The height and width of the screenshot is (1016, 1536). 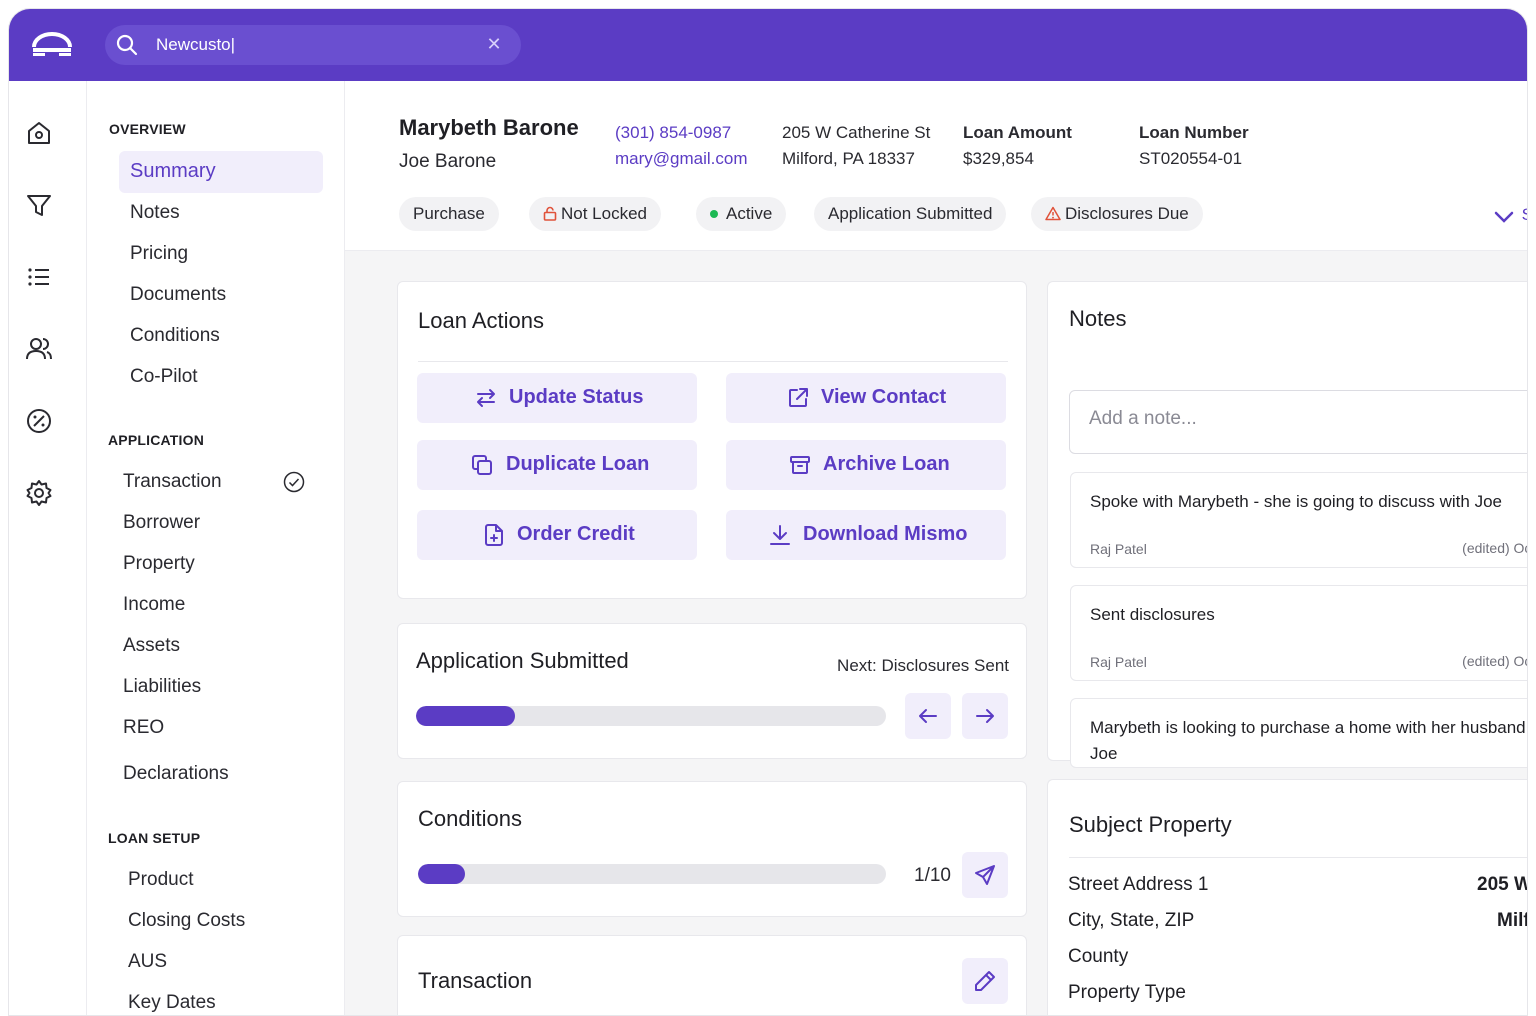 What do you see at coordinates (494, 44) in the screenshot?
I see `clear-search-icon: ✕` at bounding box center [494, 44].